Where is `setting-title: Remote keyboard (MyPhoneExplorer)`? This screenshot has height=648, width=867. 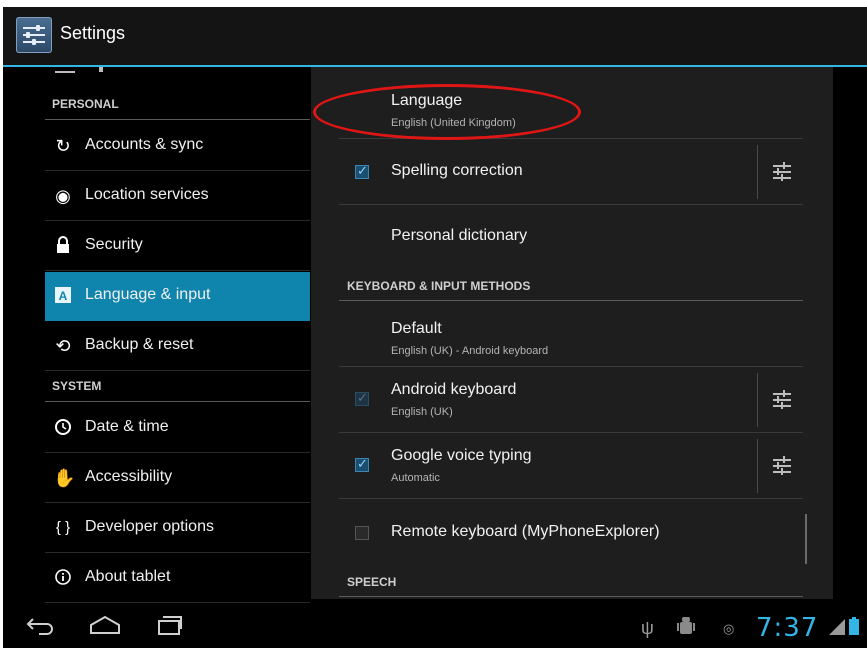 setting-title: Remote keyboard (MyPhoneExplorer) is located at coordinates (525, 531).